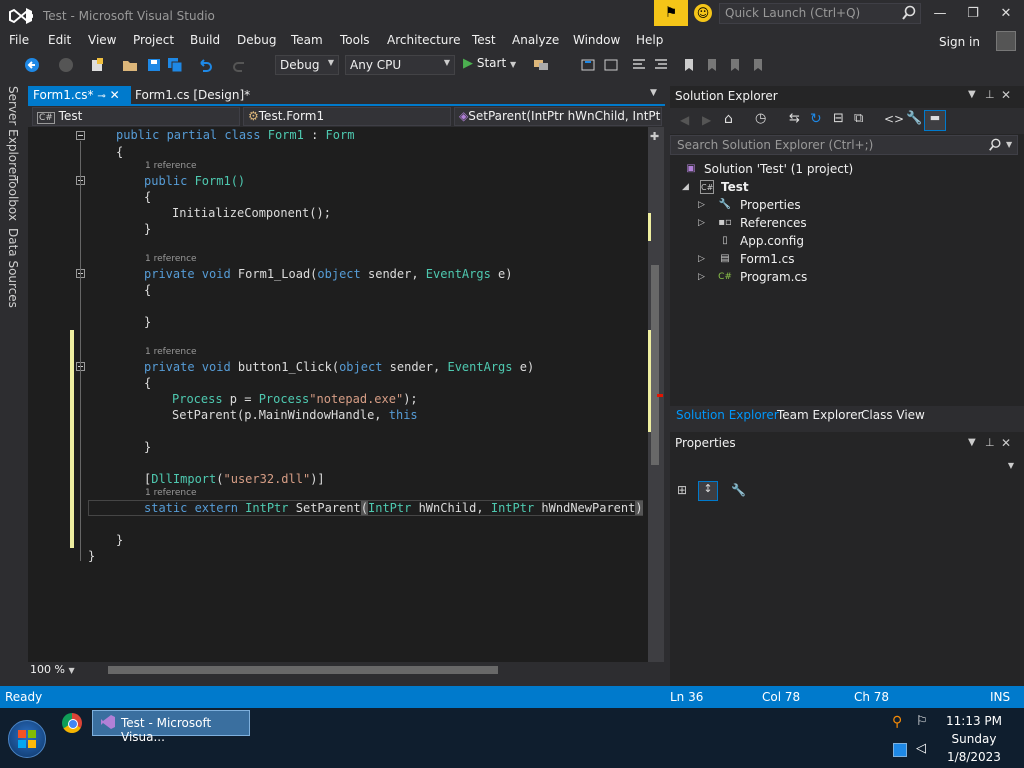  What do you see at coordinates (935, 120) in the screenshot?
I see `preview-selected-icon: ▬` at bounding box center [935, 120].